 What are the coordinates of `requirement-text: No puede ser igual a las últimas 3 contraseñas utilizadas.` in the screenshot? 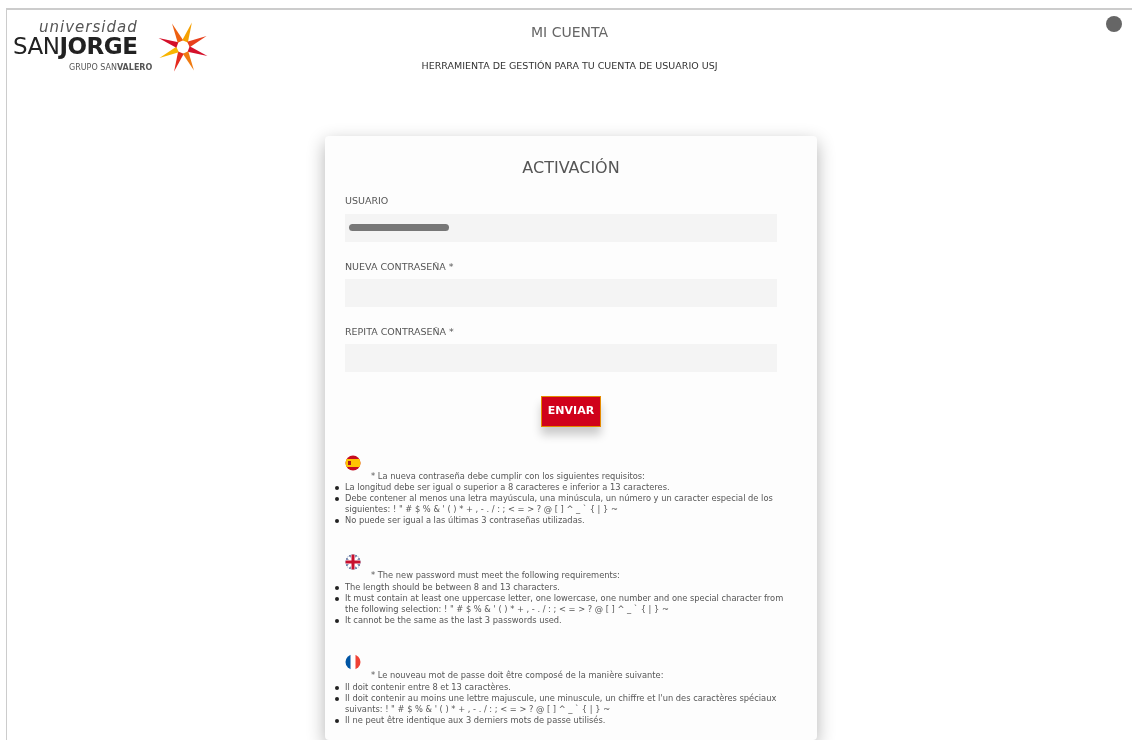 It's located at (465, 521).